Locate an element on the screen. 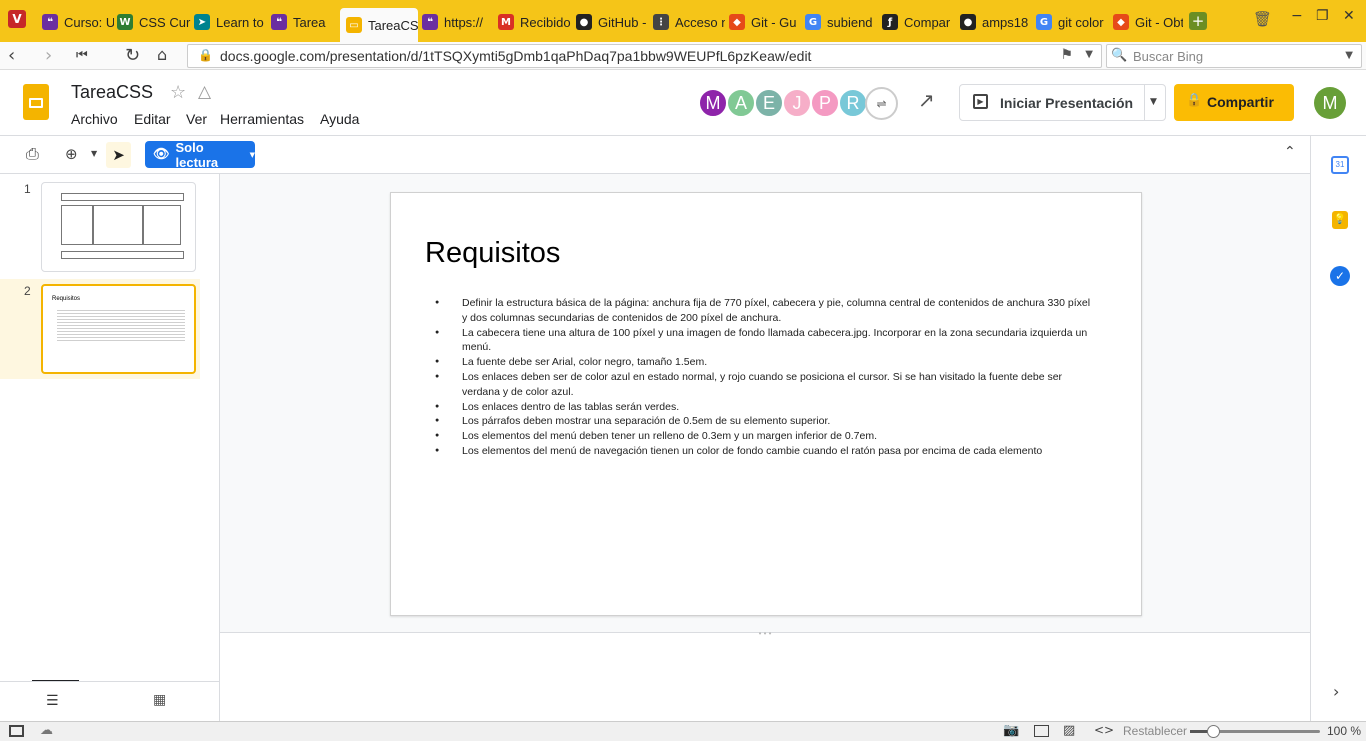 This screenshot has width=1366, height=741. collaborator-avatar: R is located at coordinates (853, 103).